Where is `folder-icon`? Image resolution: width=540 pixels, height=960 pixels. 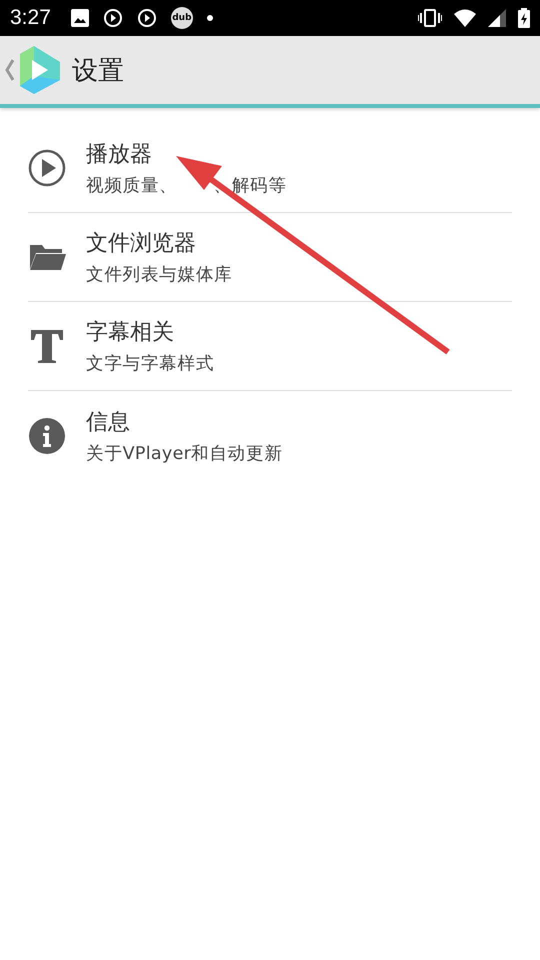 folder-icon is located at coordinates (47, 257).